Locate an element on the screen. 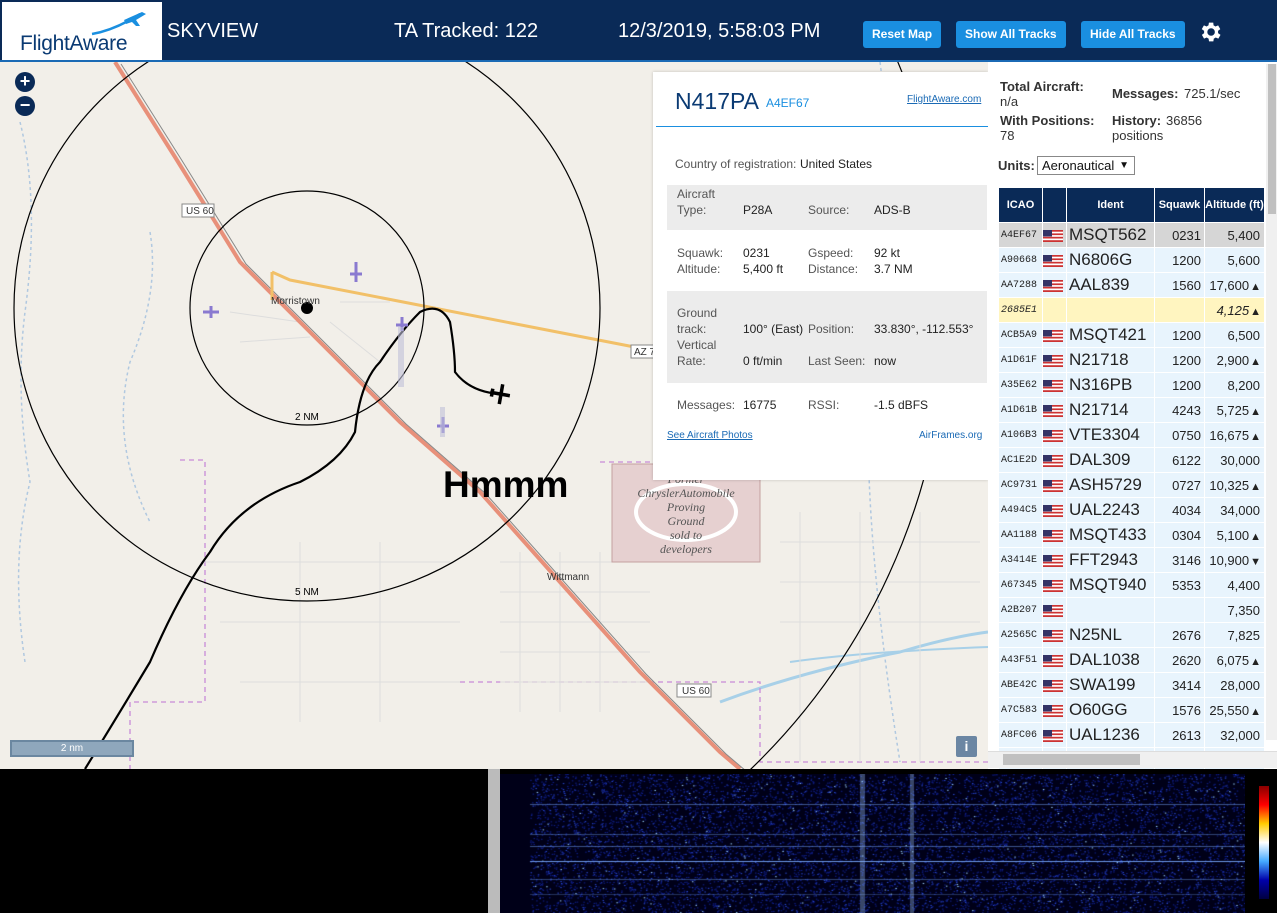  scale-bar: 2 nm is located at coordinates (72, 748).